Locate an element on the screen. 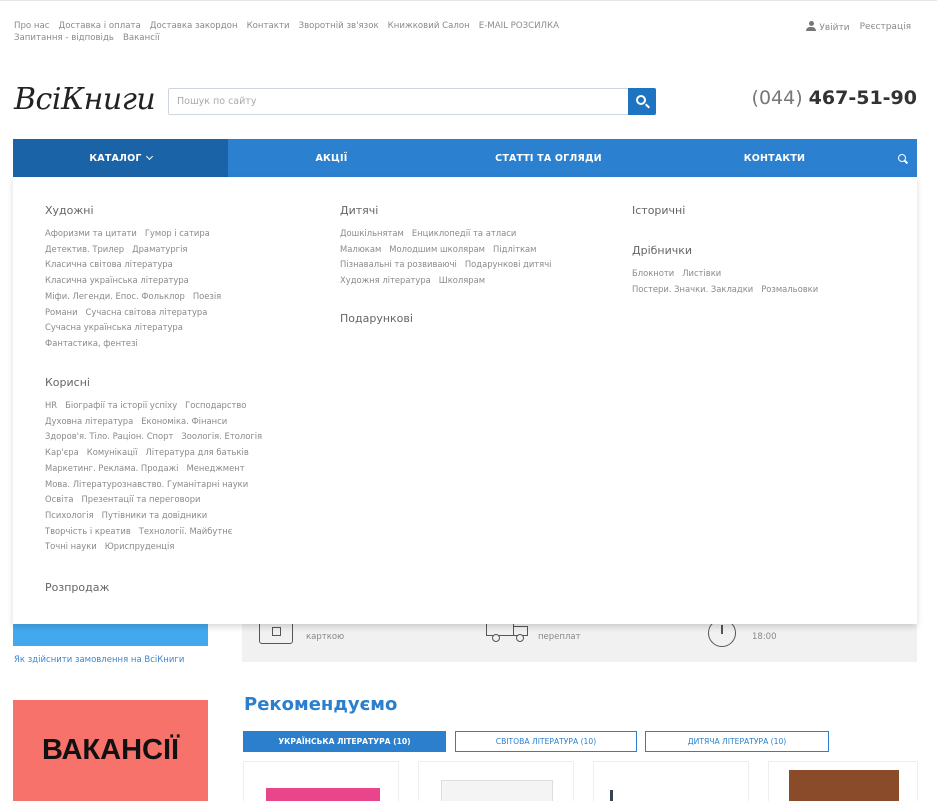  subcategory-link: Путівники та довідники is located at coordinates (155, 516).